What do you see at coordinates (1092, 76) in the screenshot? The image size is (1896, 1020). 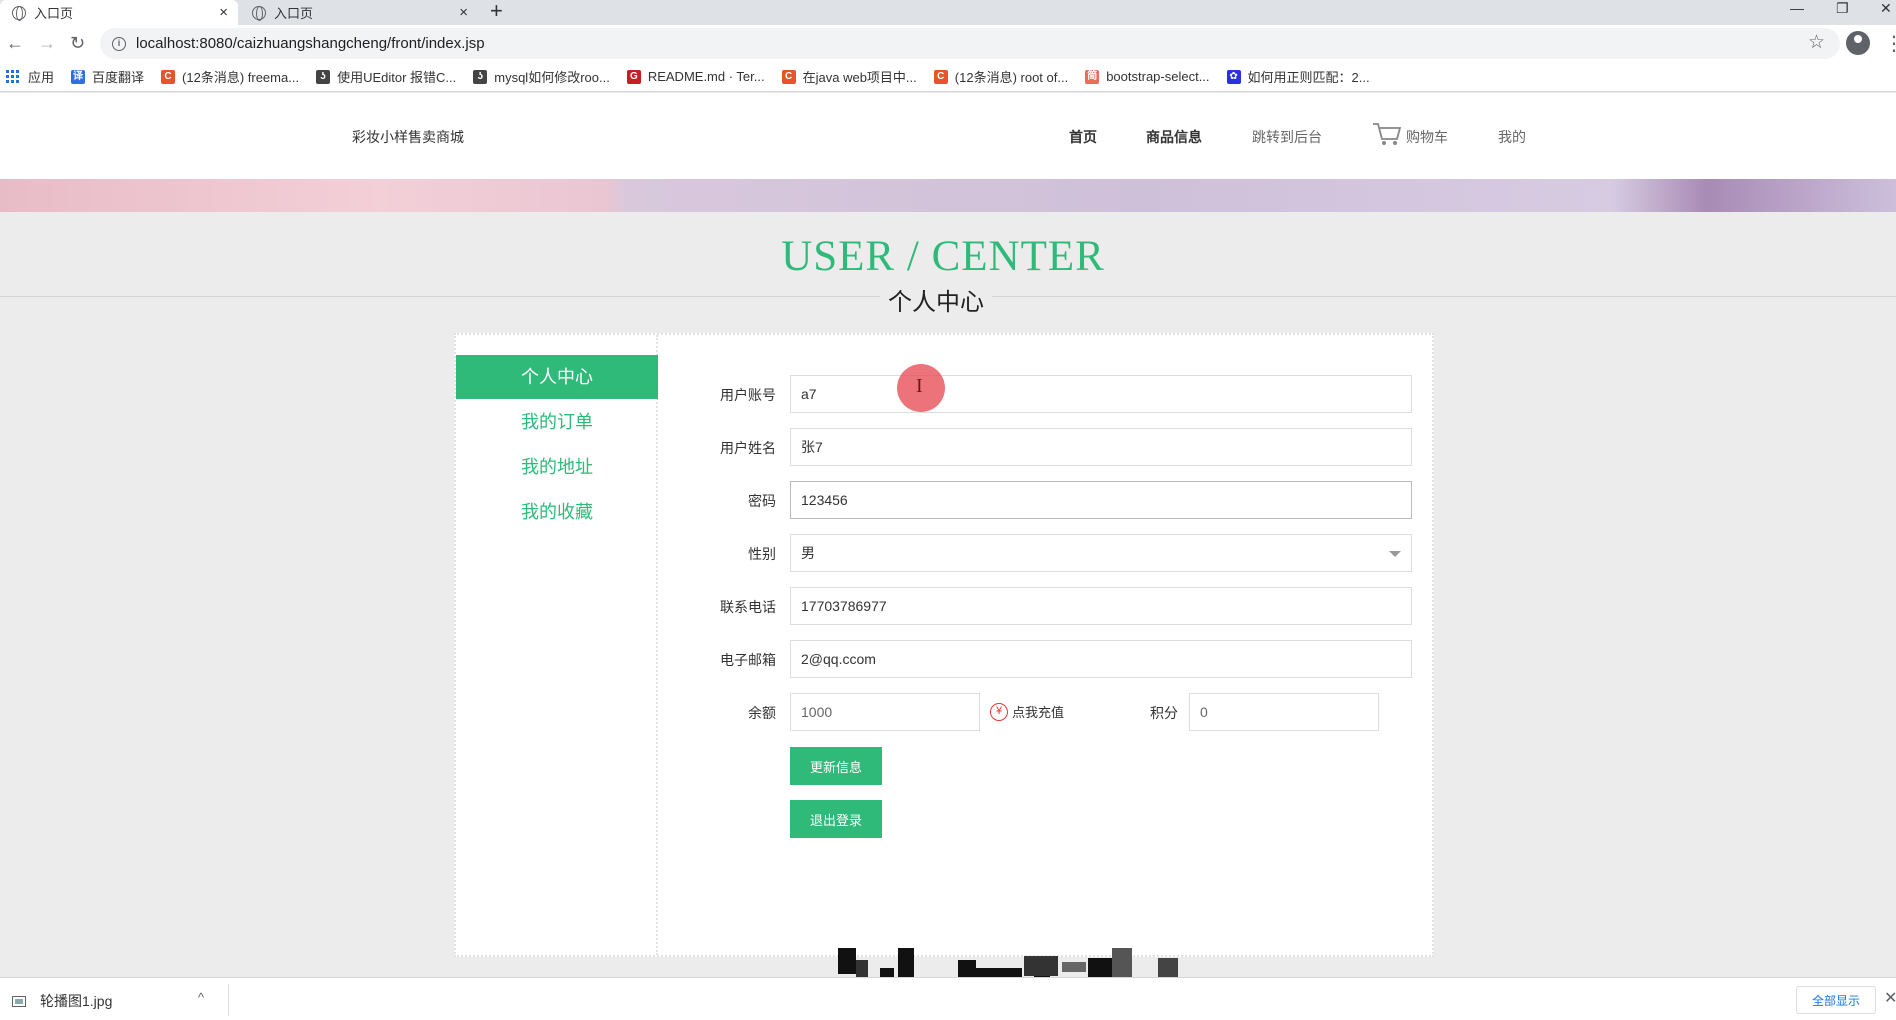 I see `jianshu-icon: 简` at bounding box center [1092, 76].